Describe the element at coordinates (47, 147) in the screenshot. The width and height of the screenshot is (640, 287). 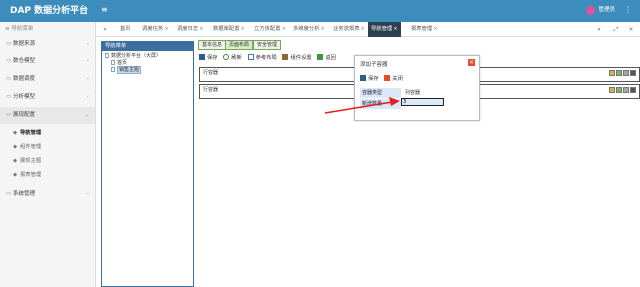
I see `sidebar-subitem-component-manage: ◆ 组件管理` at that location.